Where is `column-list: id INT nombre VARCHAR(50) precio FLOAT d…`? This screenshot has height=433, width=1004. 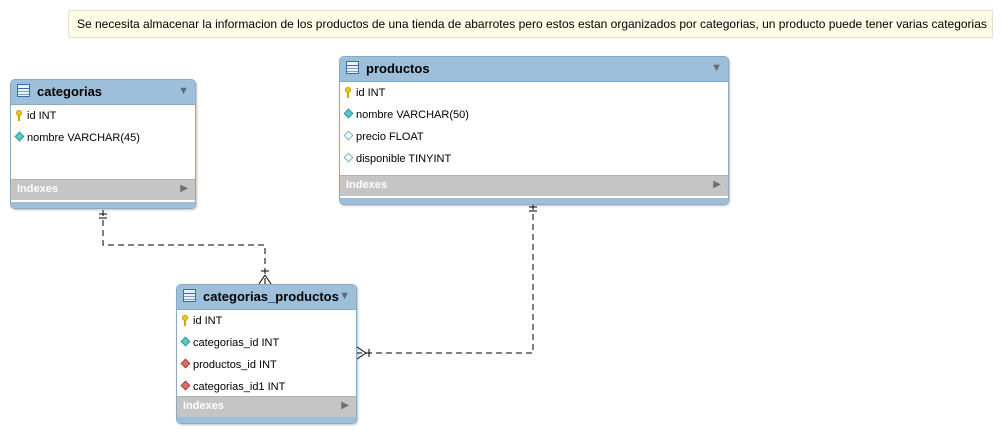 column-list: id INT nombre VARCHAR(50) precio FLOAT d… is located at coordinates (534, 126).